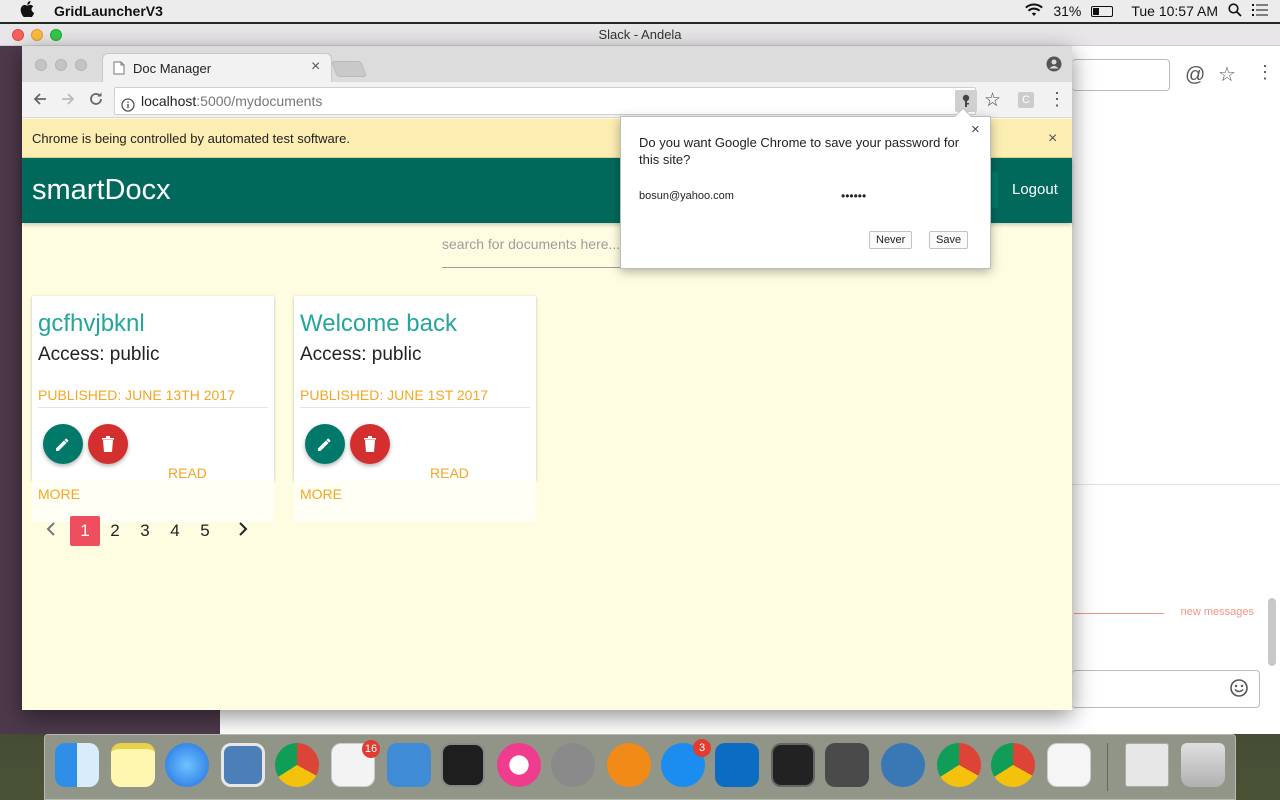 This screenshot has height=800, width=1280. What do you see at coordinates (27, 11) in the screenshot?
I see `apple-menu-icon` at bounding box center [27, 11].